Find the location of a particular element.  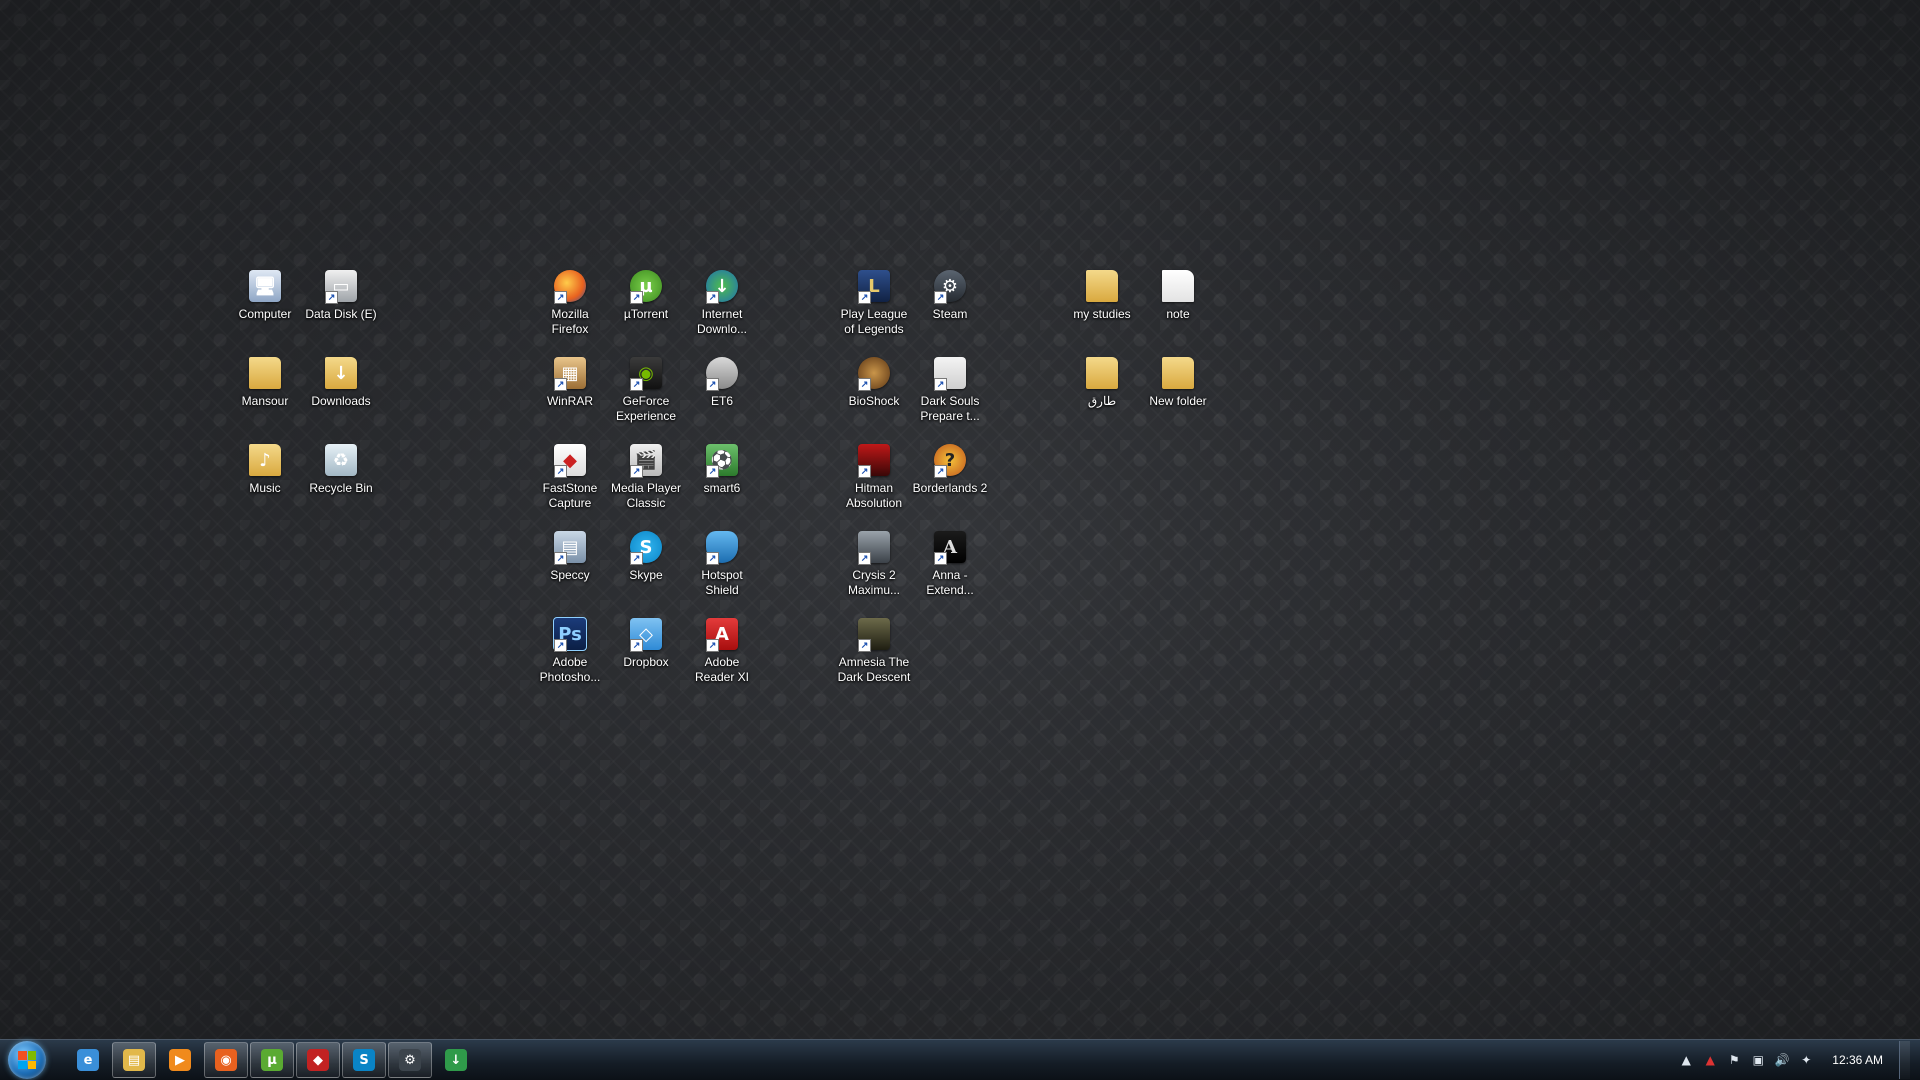

dropbox-tray-icon: ✦ is located at coordinates (1806, 1060).